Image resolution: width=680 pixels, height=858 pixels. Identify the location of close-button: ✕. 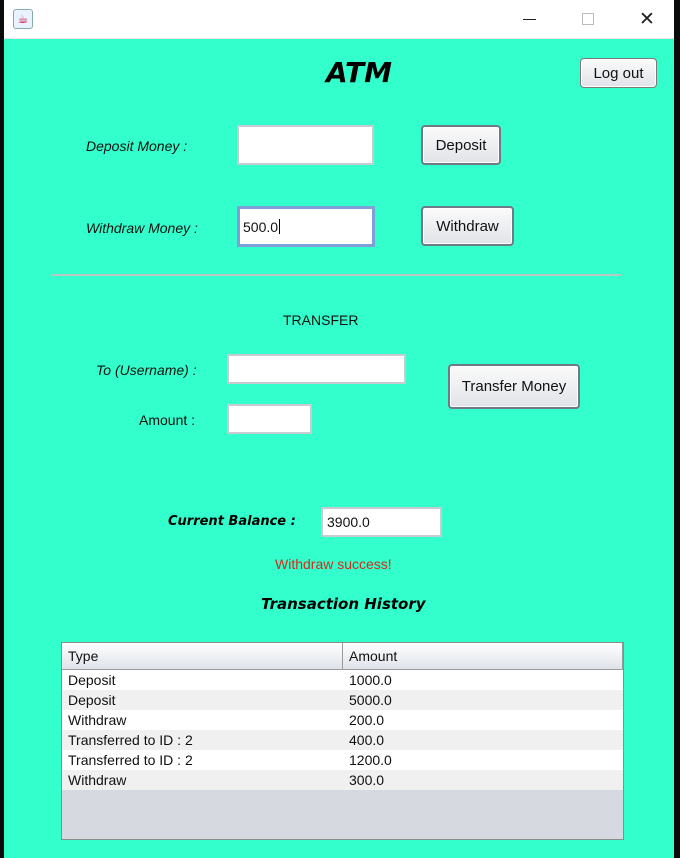
(647, 19).